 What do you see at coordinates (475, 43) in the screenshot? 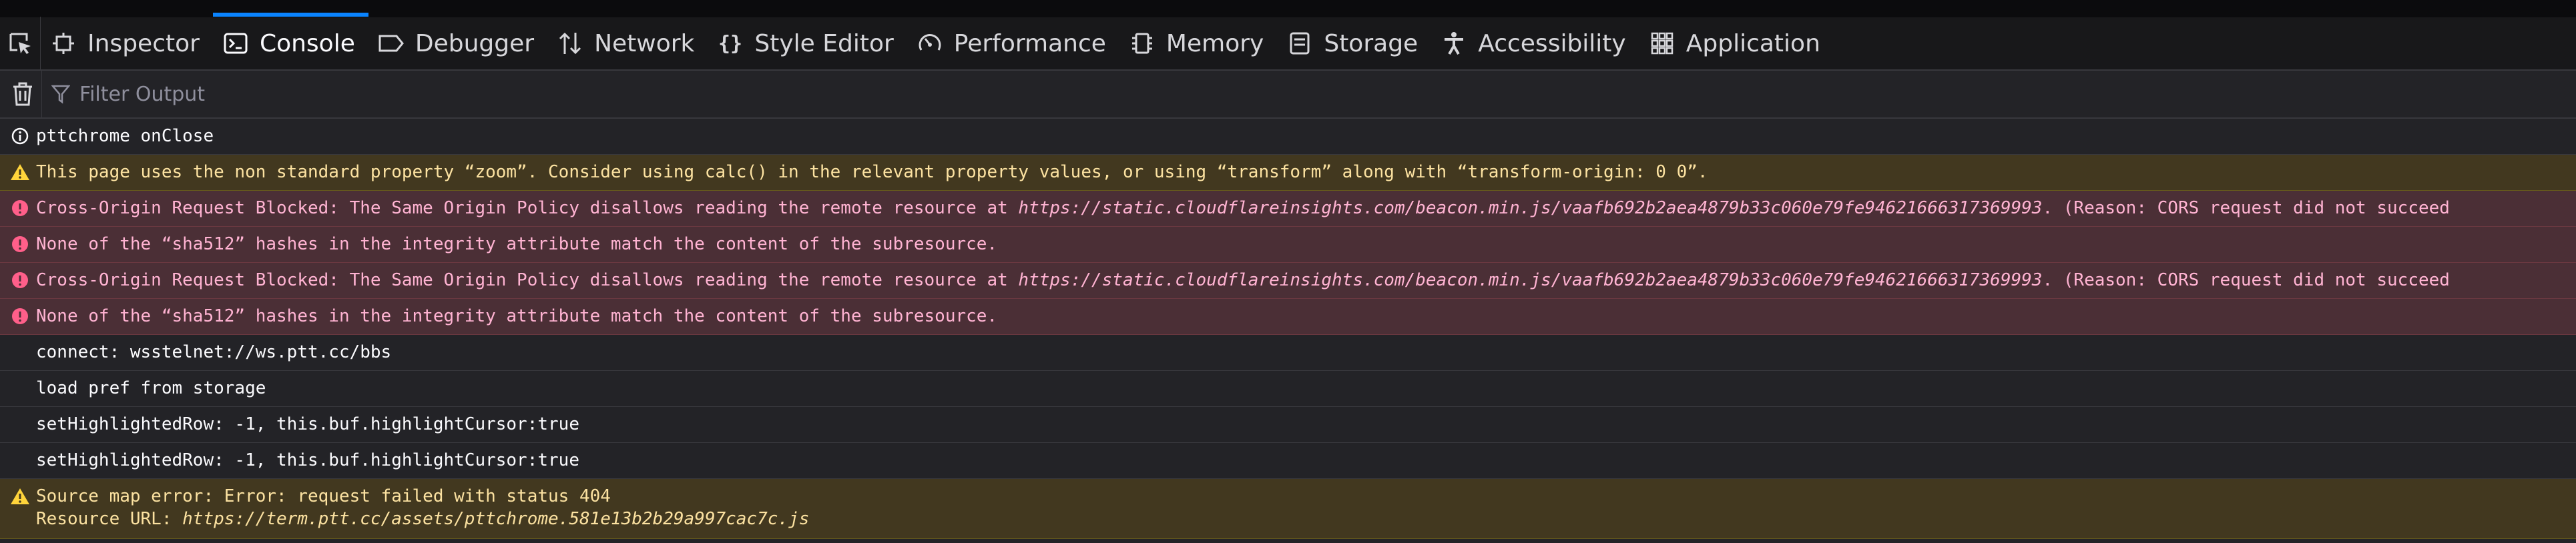
I see `tab-label: Debugger` at bounding box center [475, 43].